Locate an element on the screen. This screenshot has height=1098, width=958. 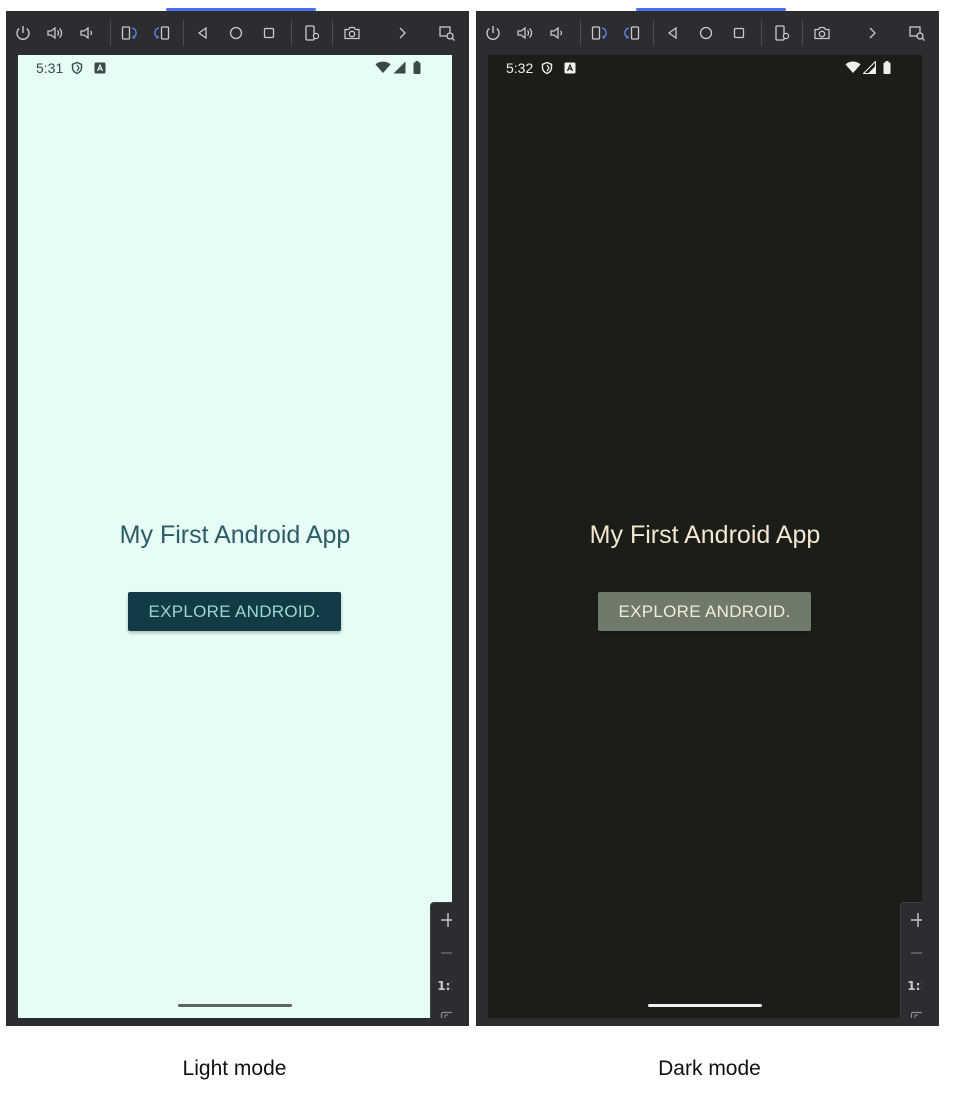
status-bar: 5:31 is located at coordinates (235, 68).